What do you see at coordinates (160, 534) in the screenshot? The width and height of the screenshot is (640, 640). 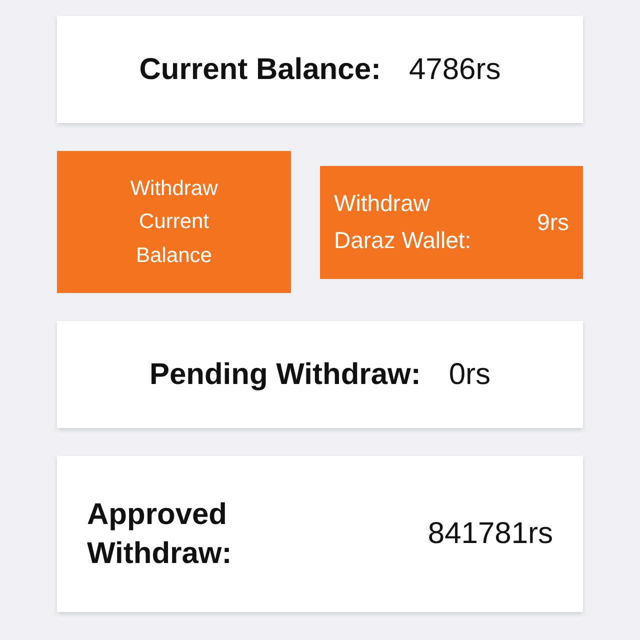 I see `approved-label: Approved Withdraw:` at bounding box center [160, 534].